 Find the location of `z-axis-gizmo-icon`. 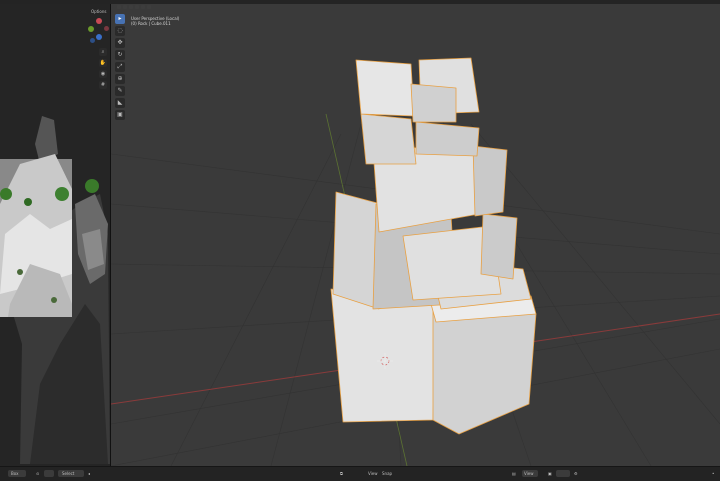

z-axis-gizmo-icon is located at coordinates (99, 37).